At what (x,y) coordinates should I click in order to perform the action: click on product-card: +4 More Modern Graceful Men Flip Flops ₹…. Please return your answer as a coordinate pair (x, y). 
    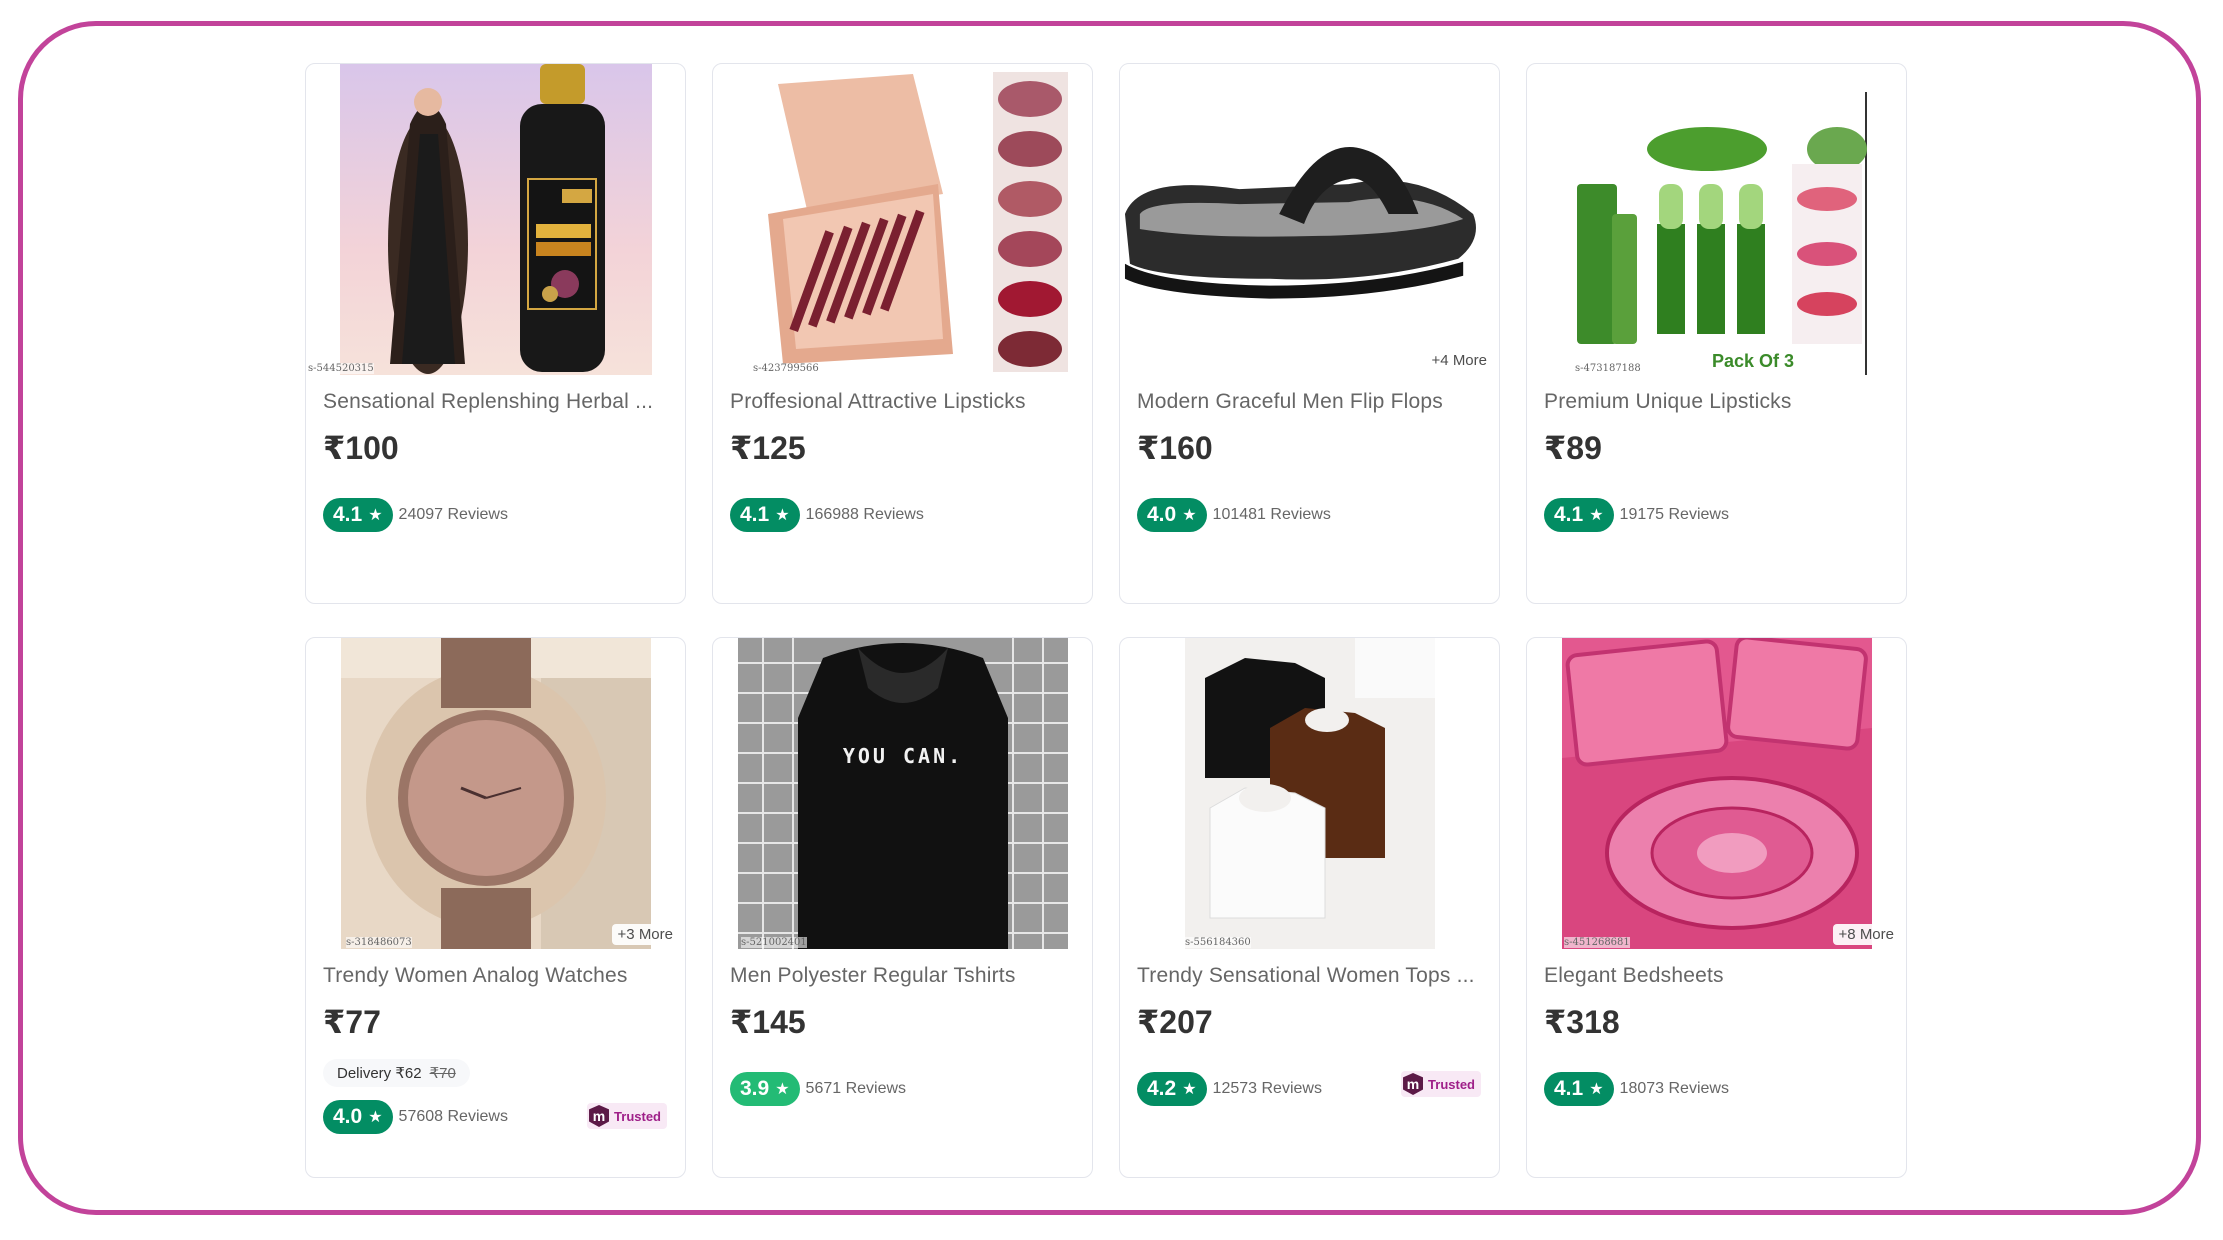
    Looking at the image, I should click on (1309, 333).